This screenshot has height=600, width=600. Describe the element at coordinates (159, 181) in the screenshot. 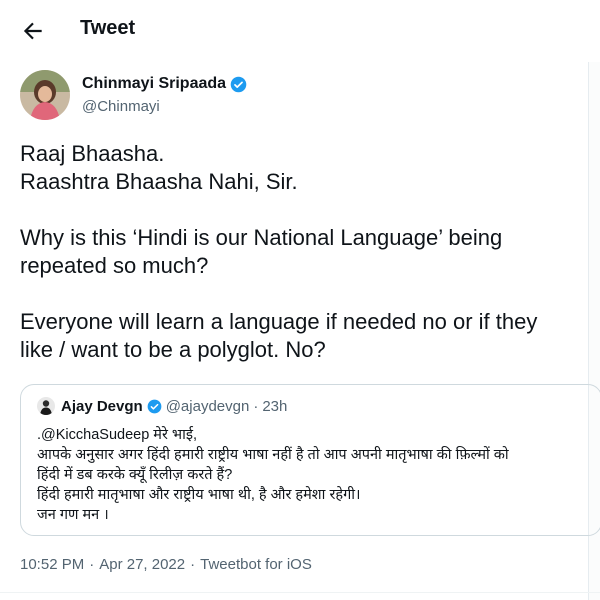

I see `tweet-line: Raashtra Bhaasha Nahi, Sir.` at that location.